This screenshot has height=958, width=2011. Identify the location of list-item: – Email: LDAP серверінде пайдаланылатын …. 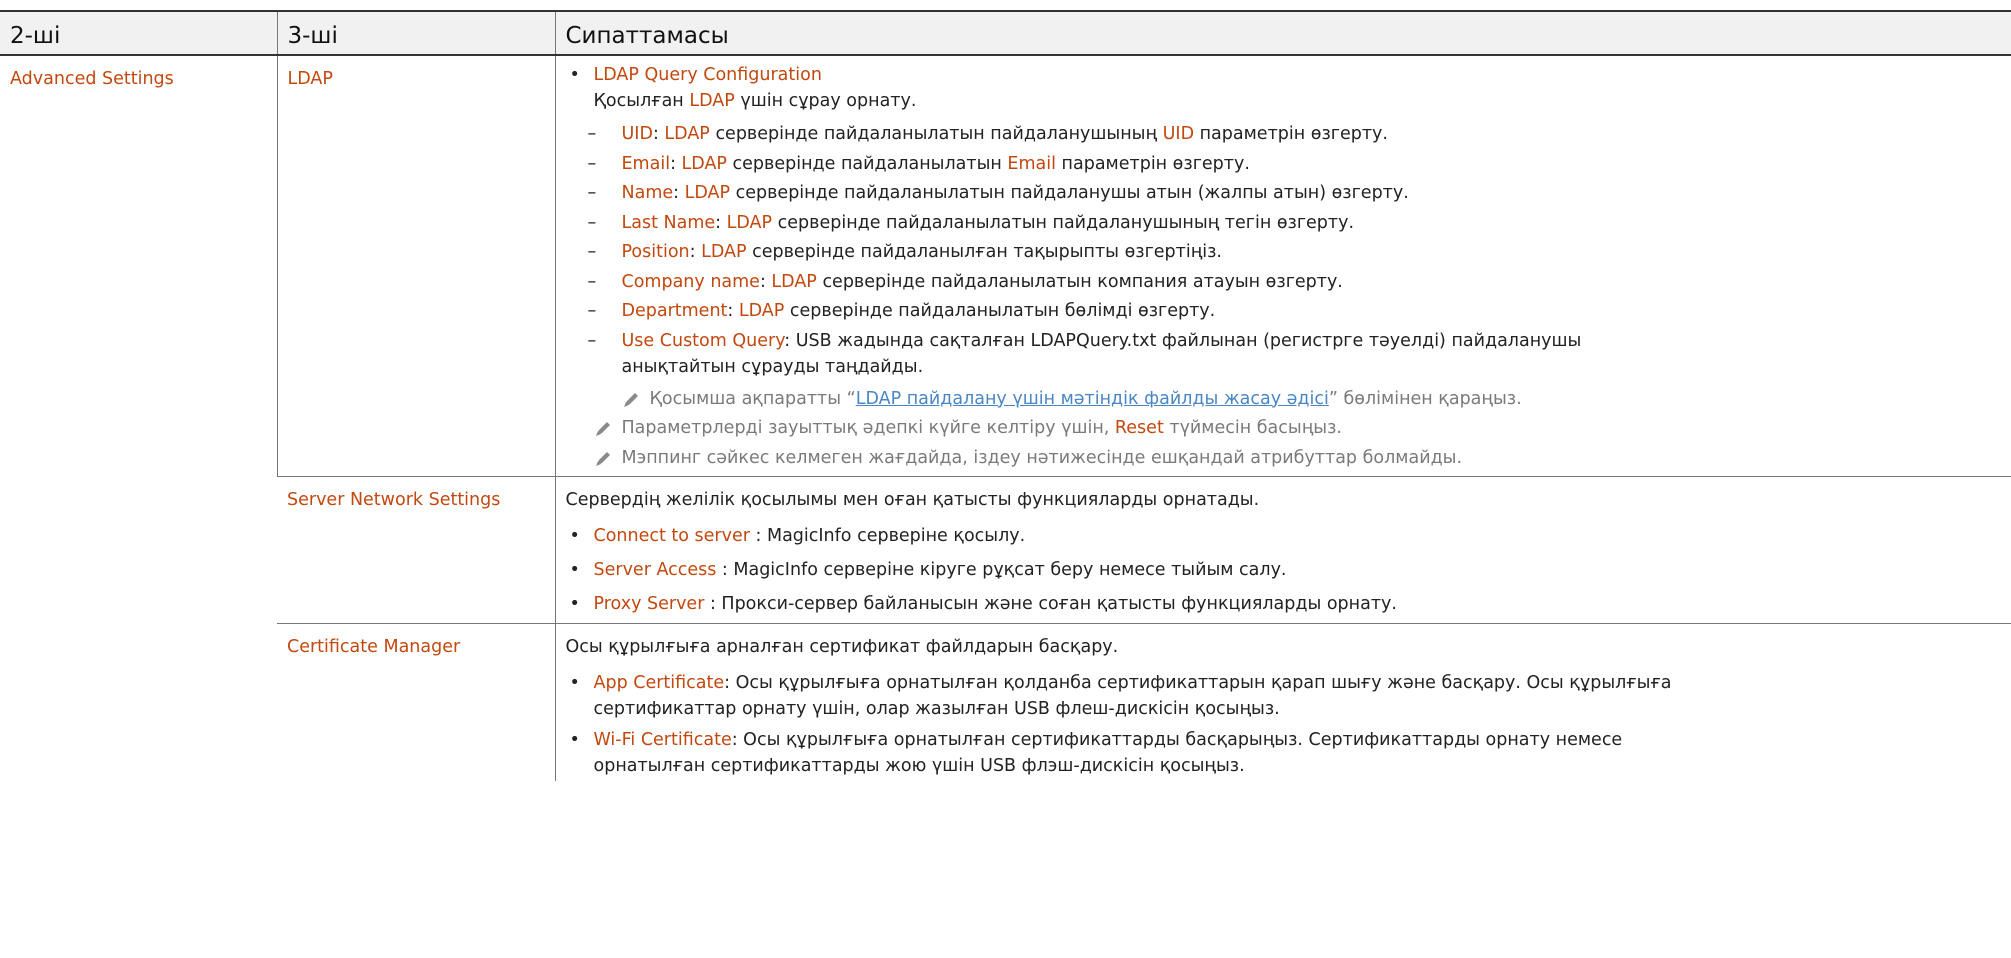
(918, 163).